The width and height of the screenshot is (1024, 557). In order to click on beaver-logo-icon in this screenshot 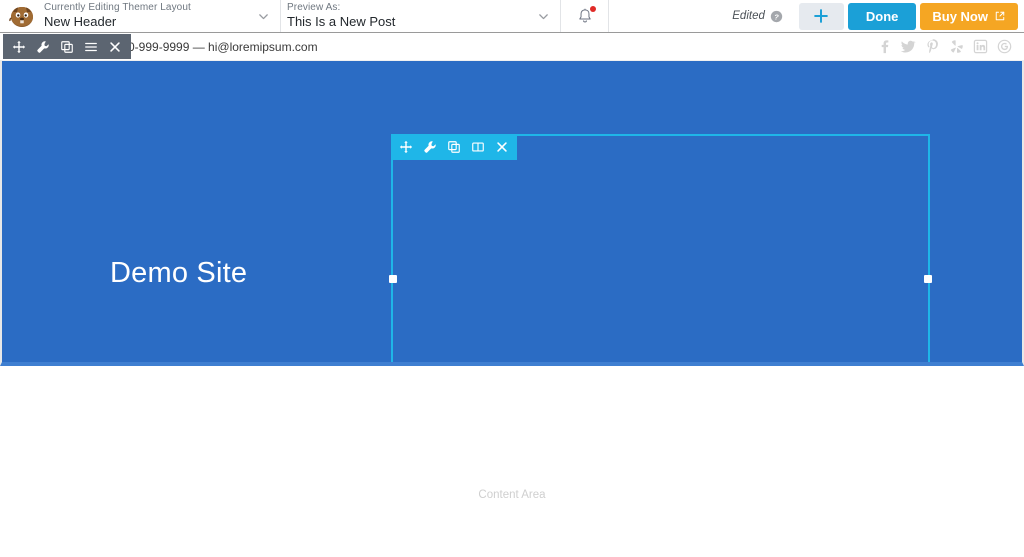, I will do `click(19, 16)`.